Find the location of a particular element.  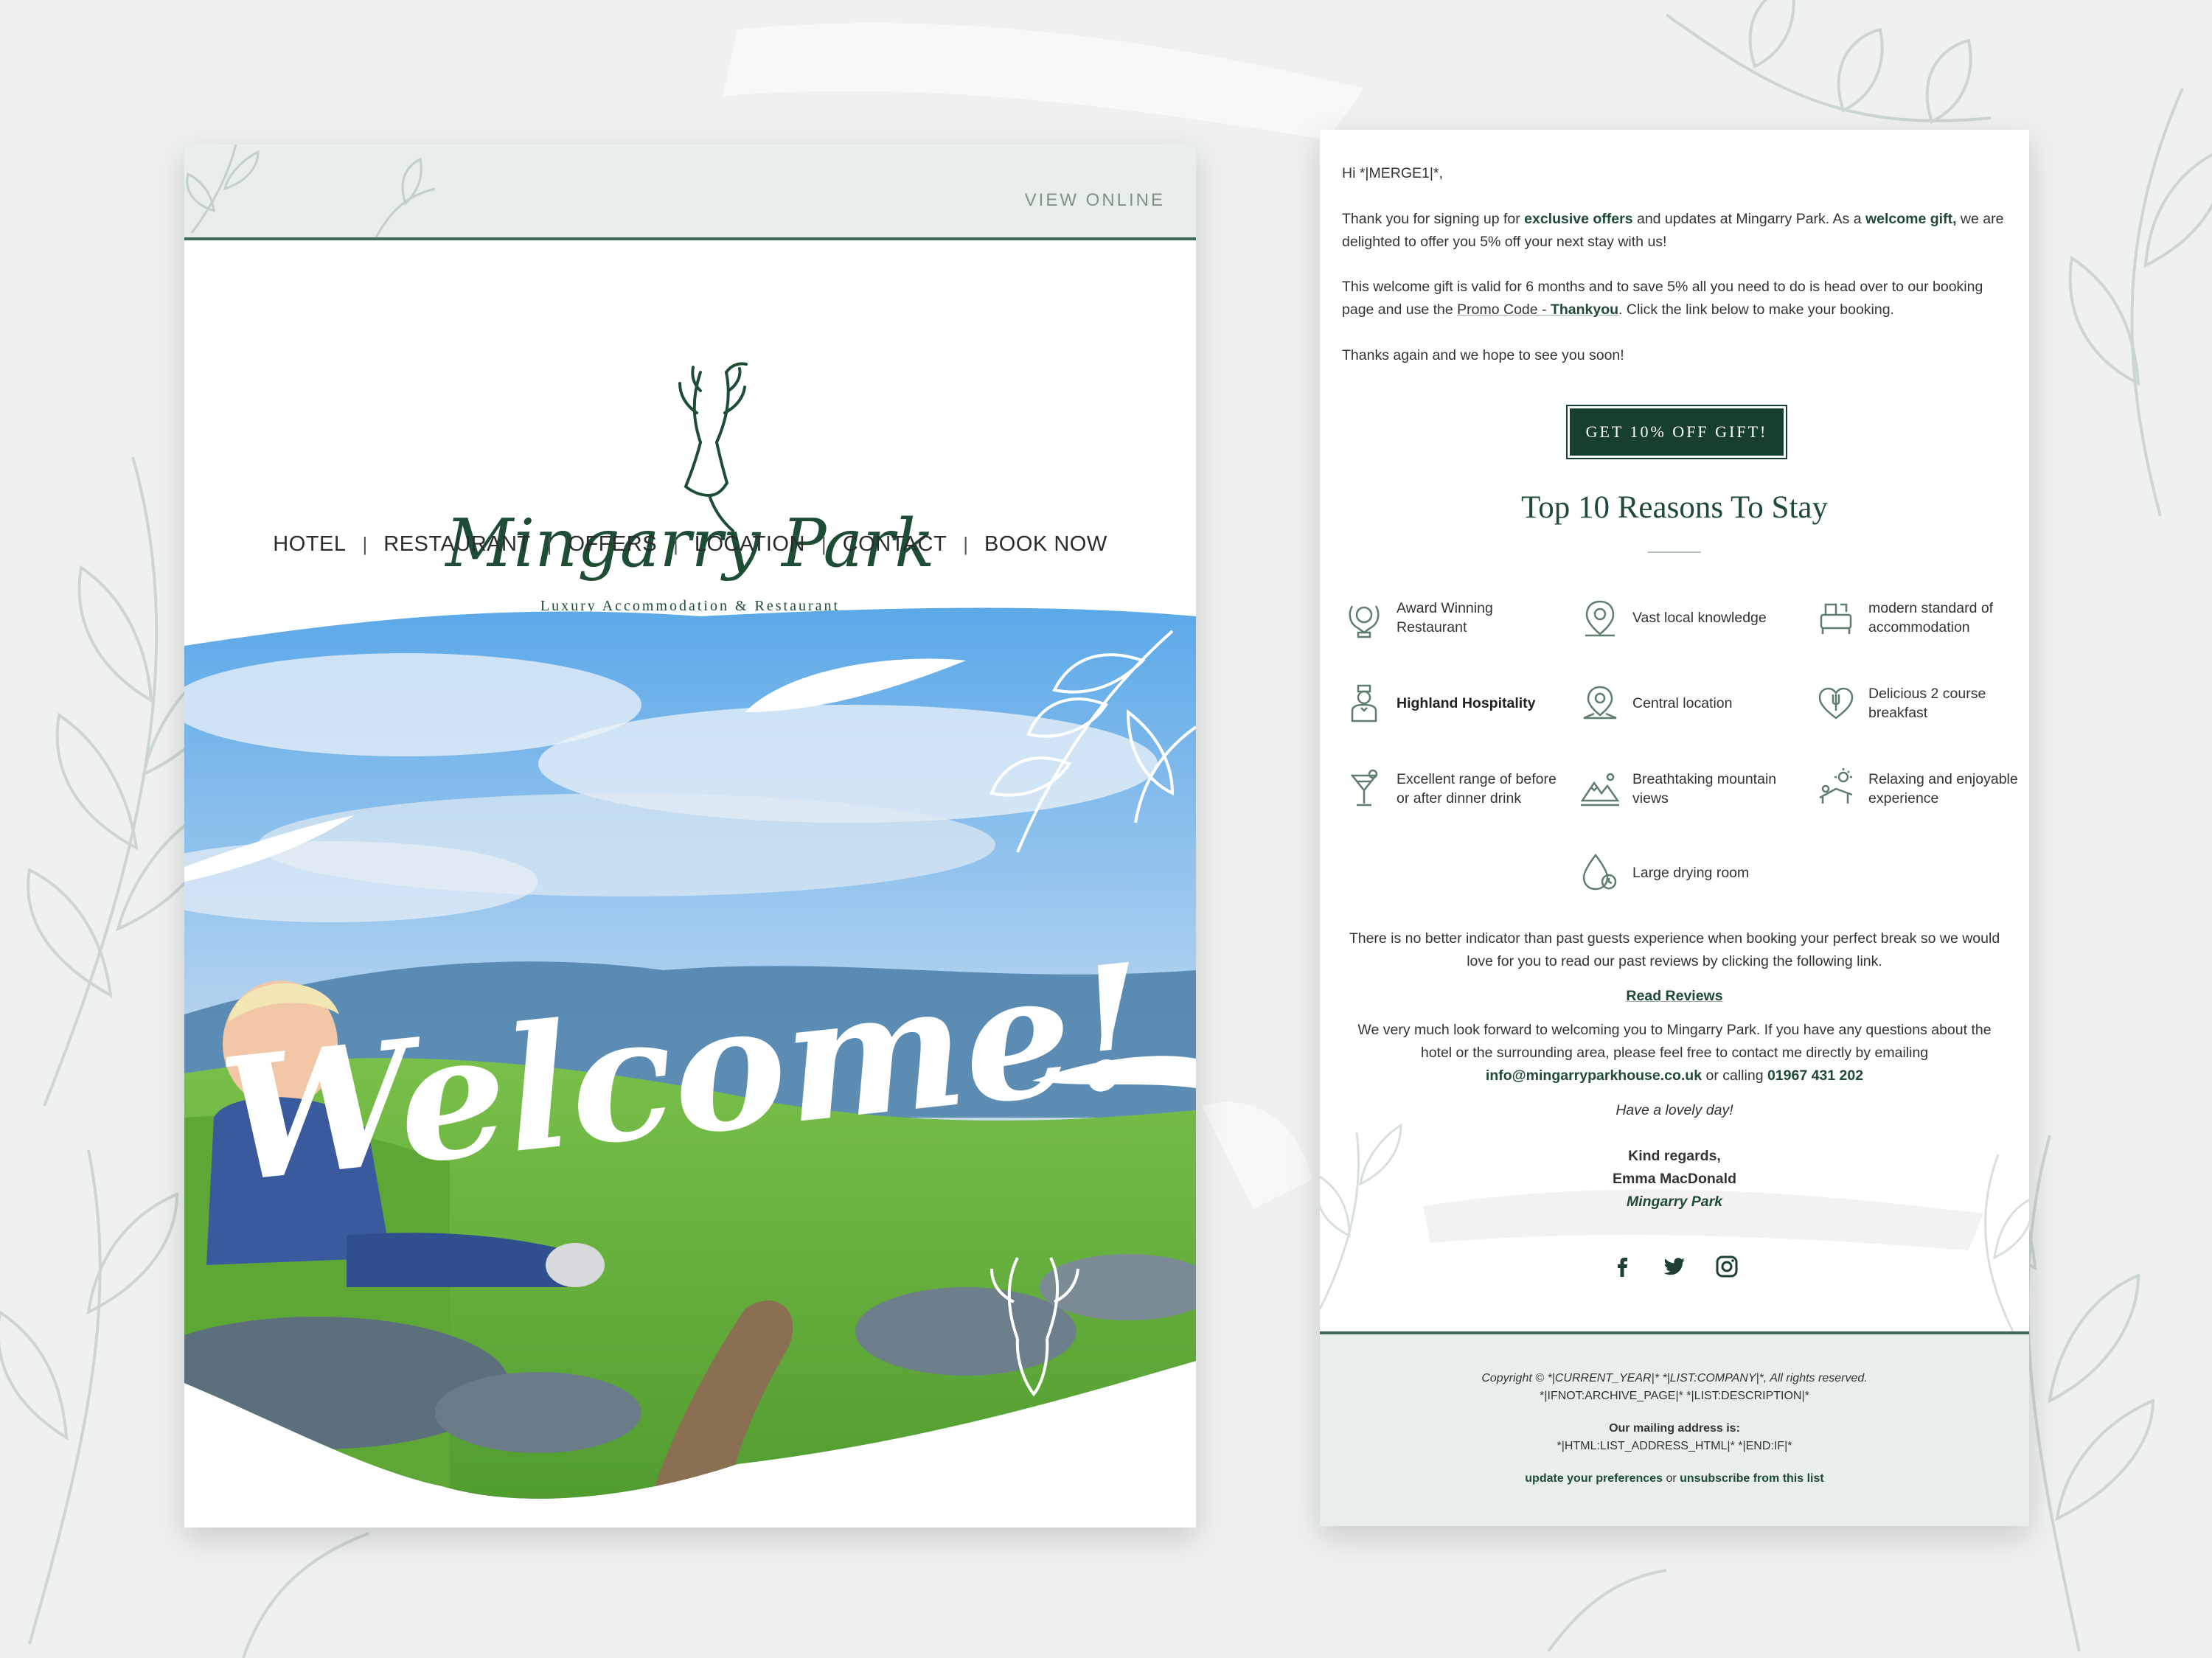

title-divider is located at coordinates (1674, 552).